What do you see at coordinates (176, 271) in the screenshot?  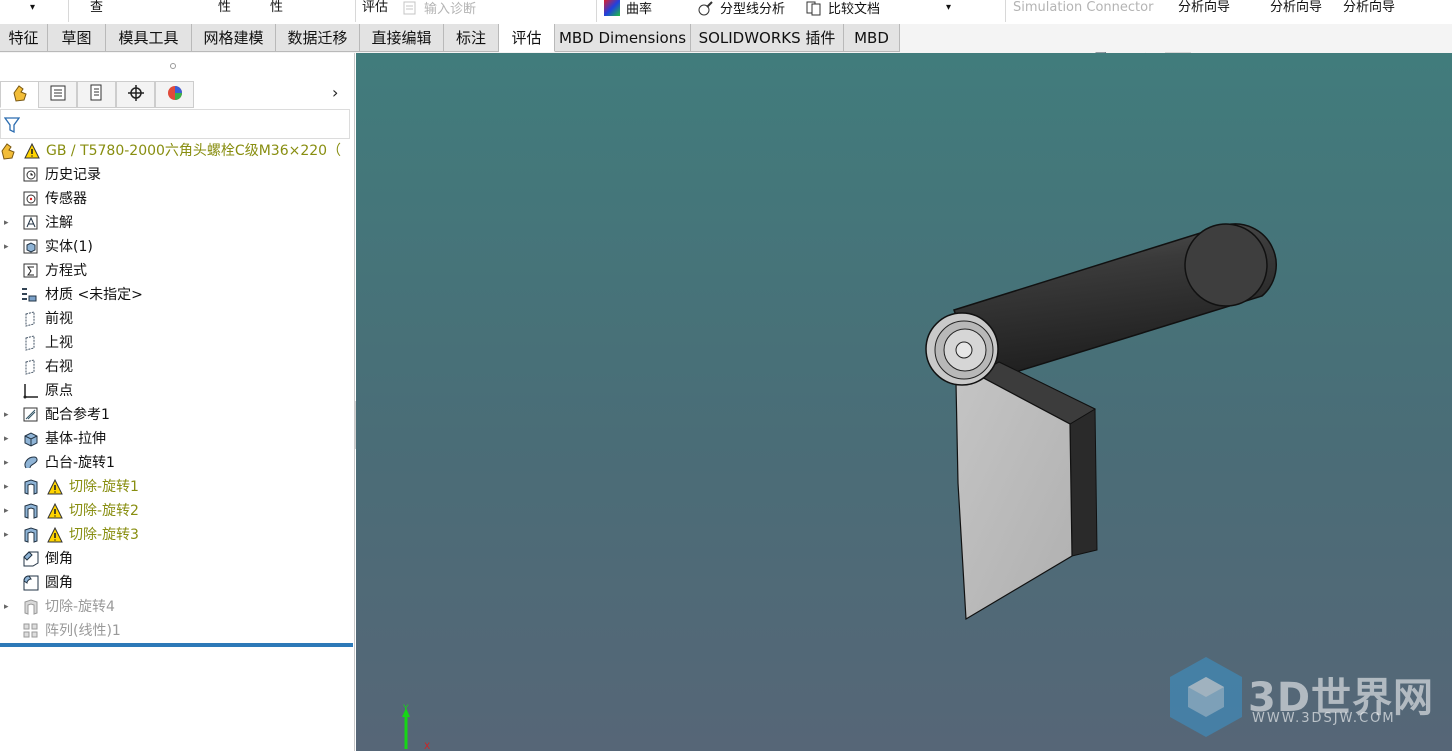 I see `tree-item-equations: 方程式` at bounding box center [176, 271].